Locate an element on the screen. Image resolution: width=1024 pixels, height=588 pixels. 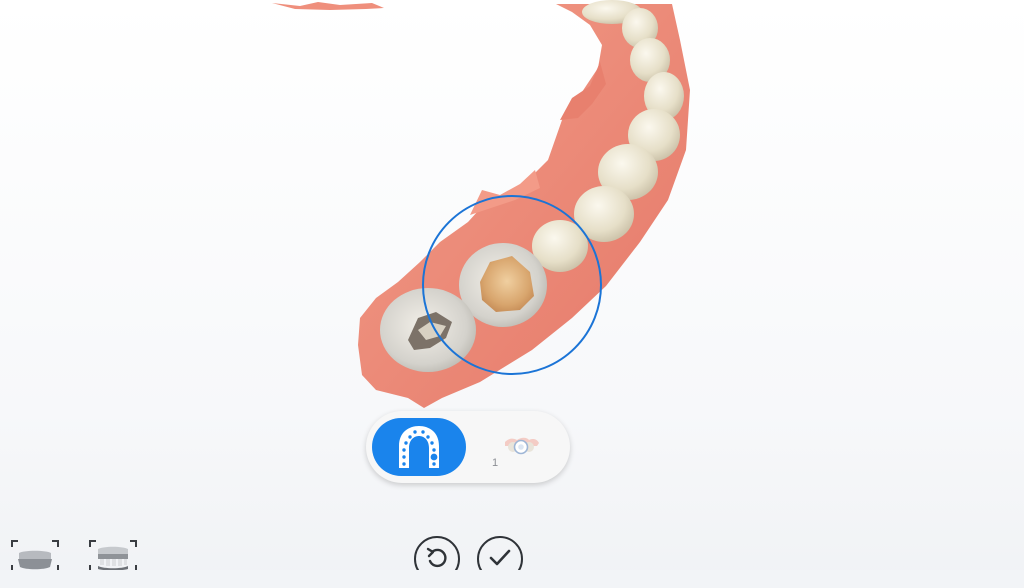
checkmark-icon is located at coordinates (500, 557).